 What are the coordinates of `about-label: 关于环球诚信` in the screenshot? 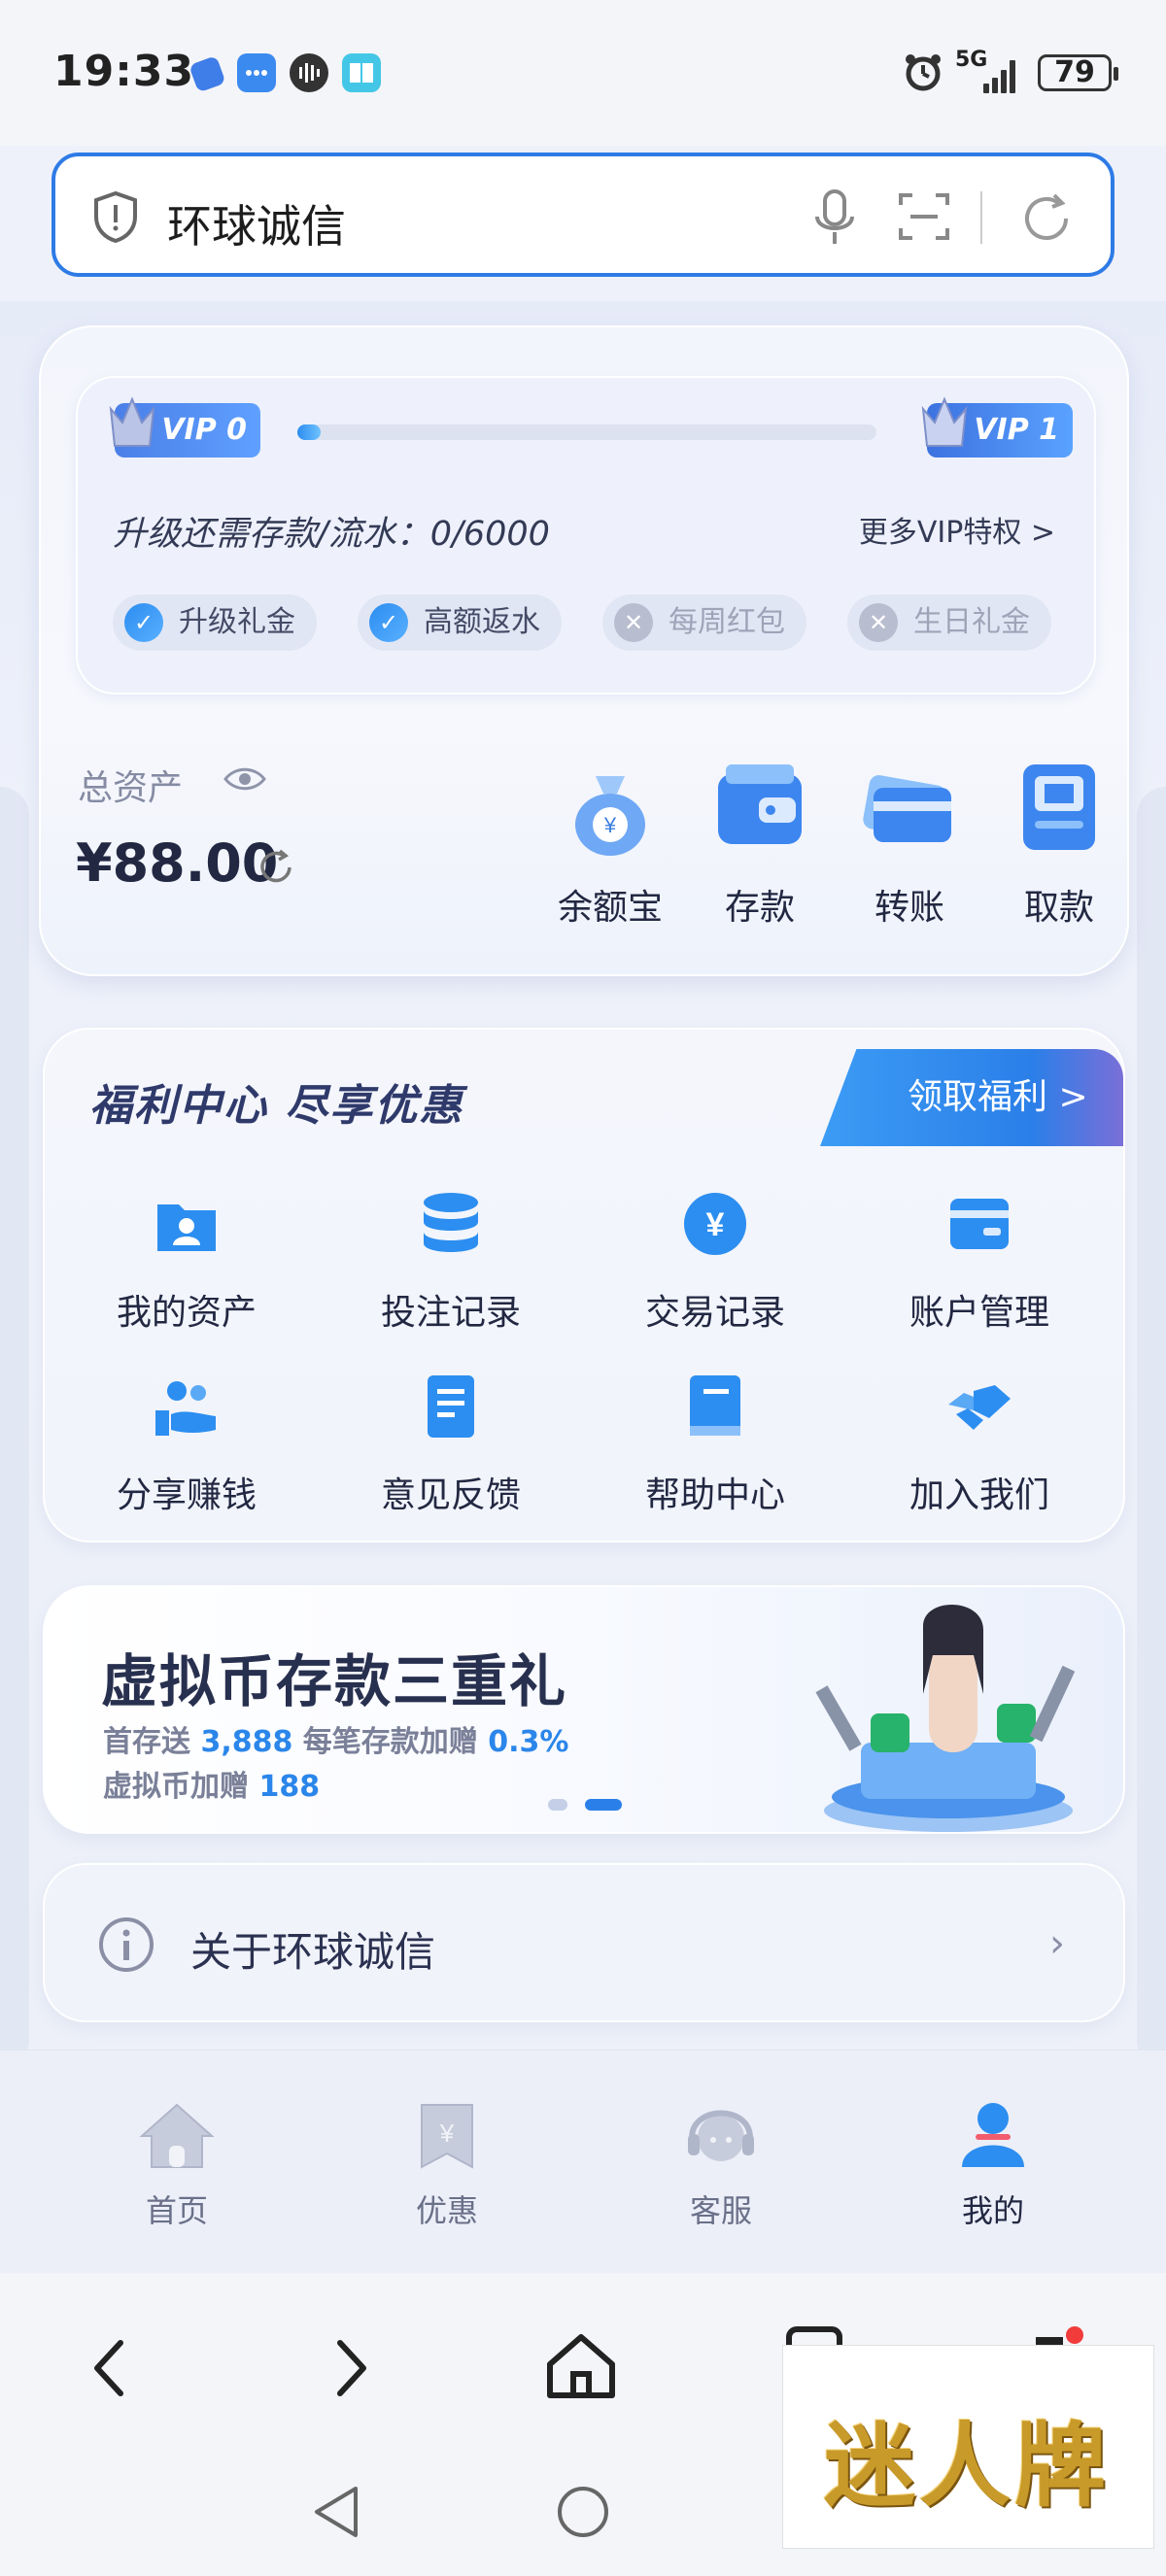 It's located at (313, 1952).